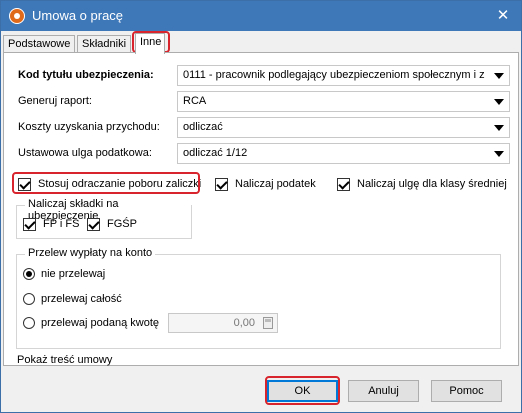 The height and width of the screenshot is (413, 522). I want to click on naliczaj-podatek-label: Naliczaj podatek, so click(275, 184).